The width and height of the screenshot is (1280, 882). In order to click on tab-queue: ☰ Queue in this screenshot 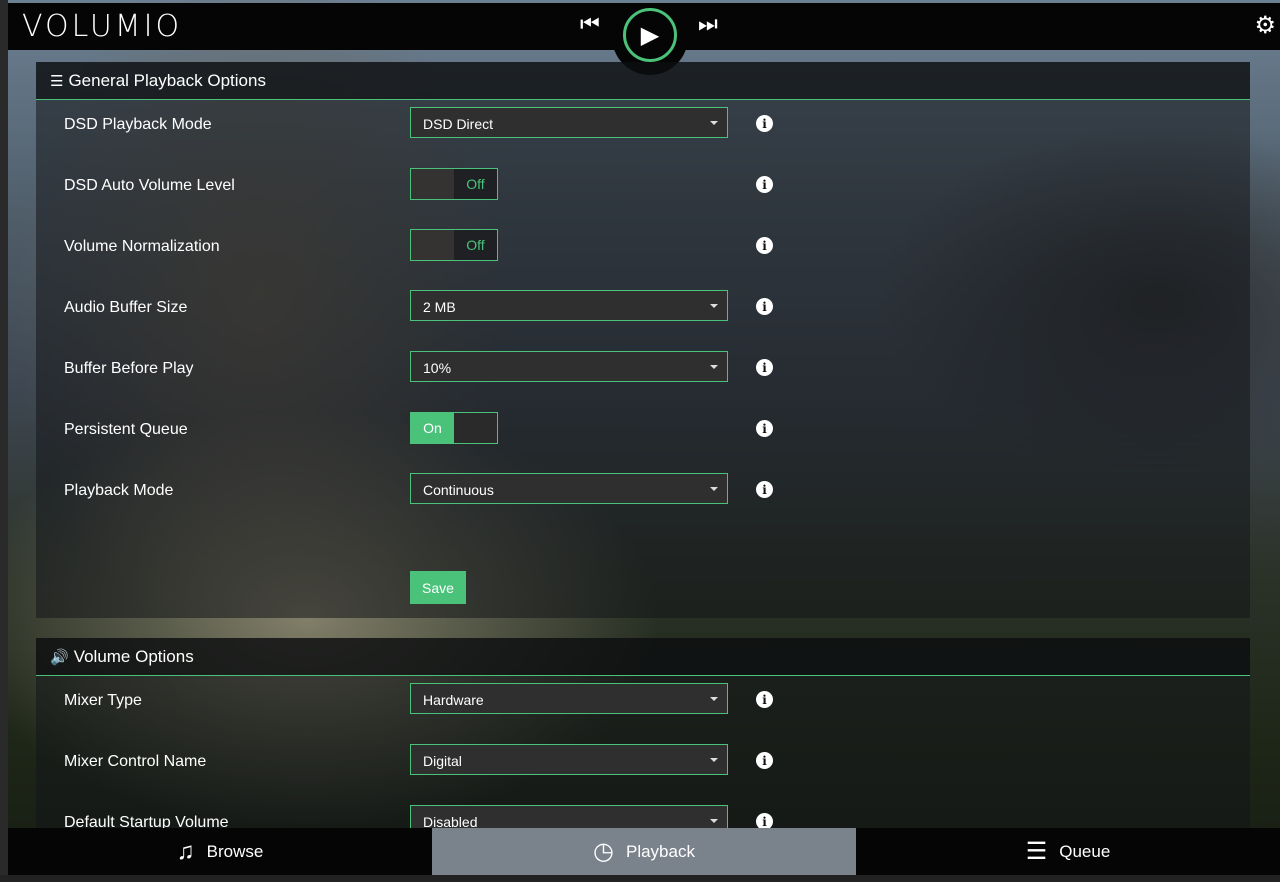, I will do `click(1068, 851)`.